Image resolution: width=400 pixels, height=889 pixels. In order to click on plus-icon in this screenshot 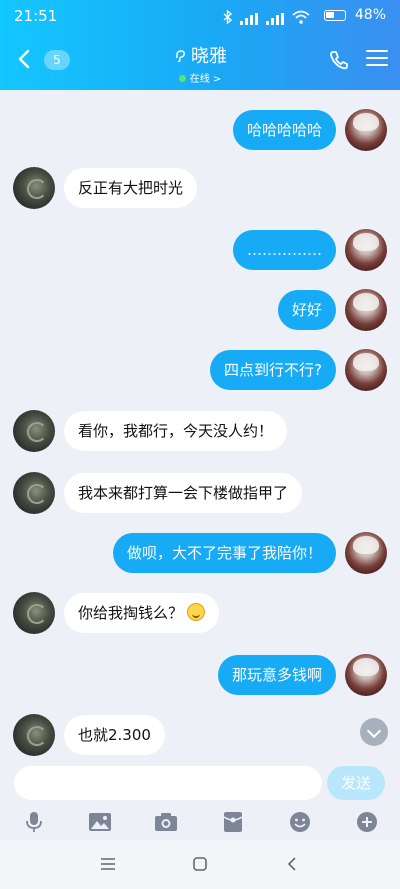, I will do `click(367, 822)`.